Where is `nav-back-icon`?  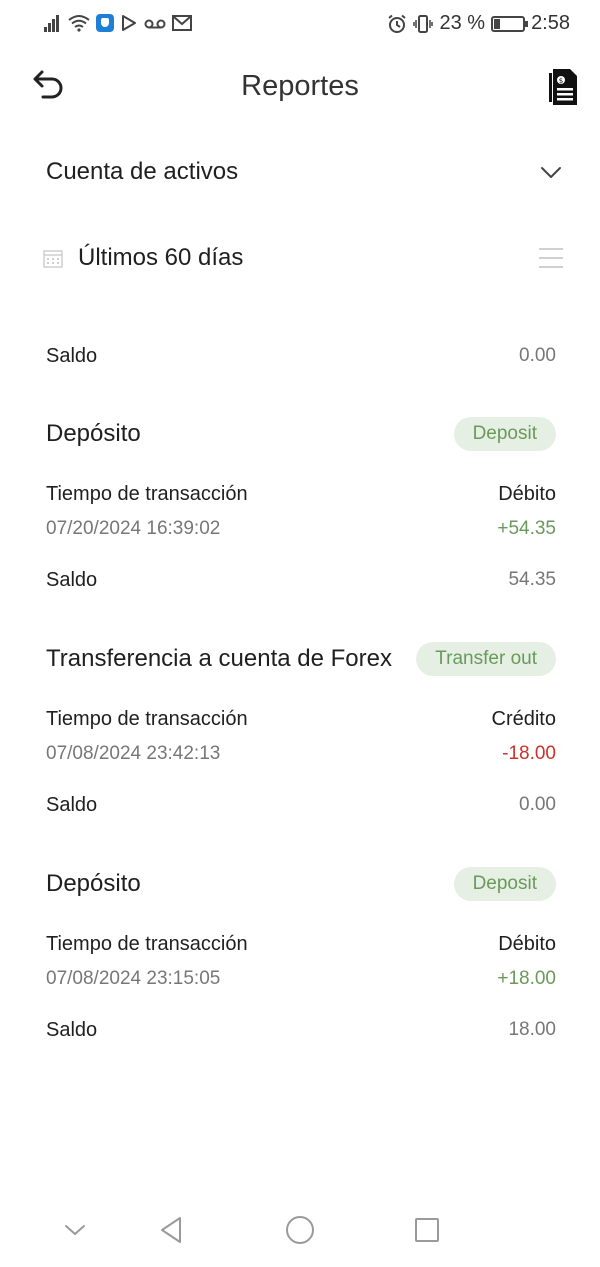 nav-back-icon is located at coordinates (172, 1230).